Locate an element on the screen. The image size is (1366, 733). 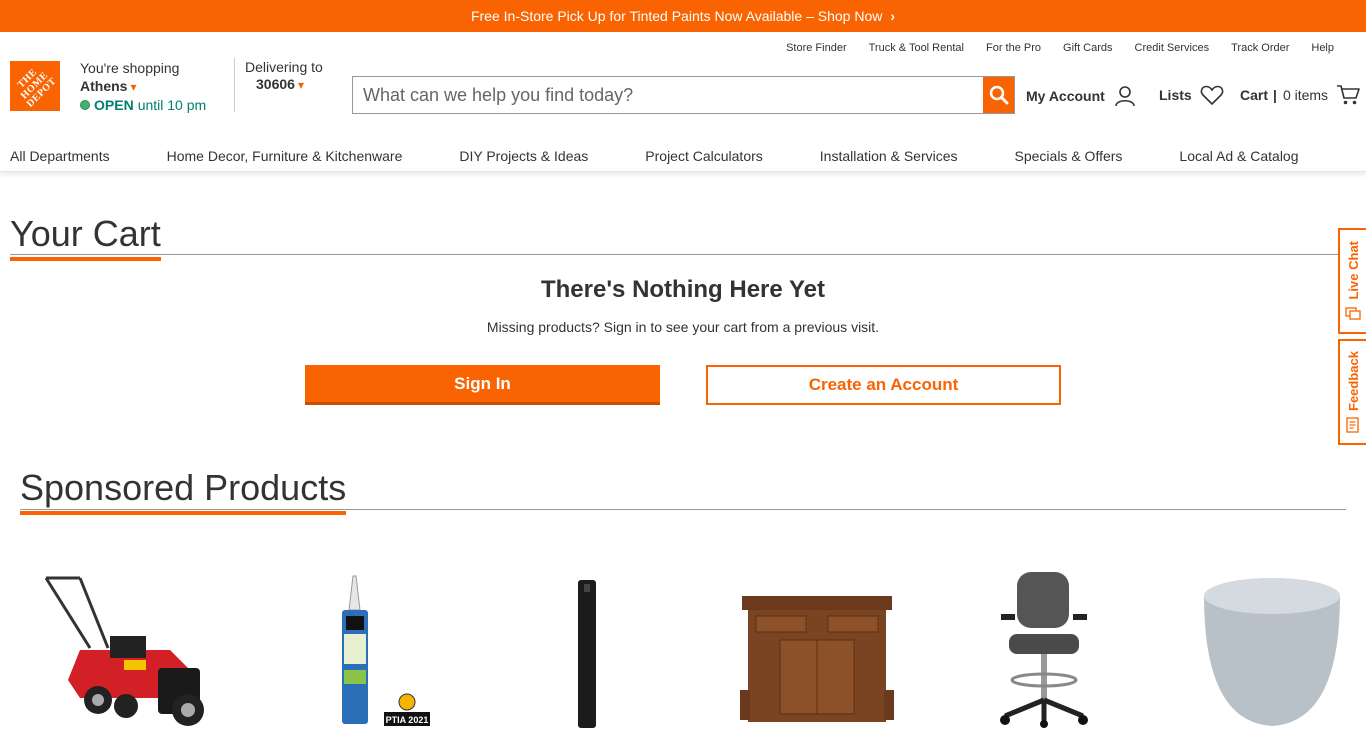
util-link-help: Help is located at coordinates (1322, 48).